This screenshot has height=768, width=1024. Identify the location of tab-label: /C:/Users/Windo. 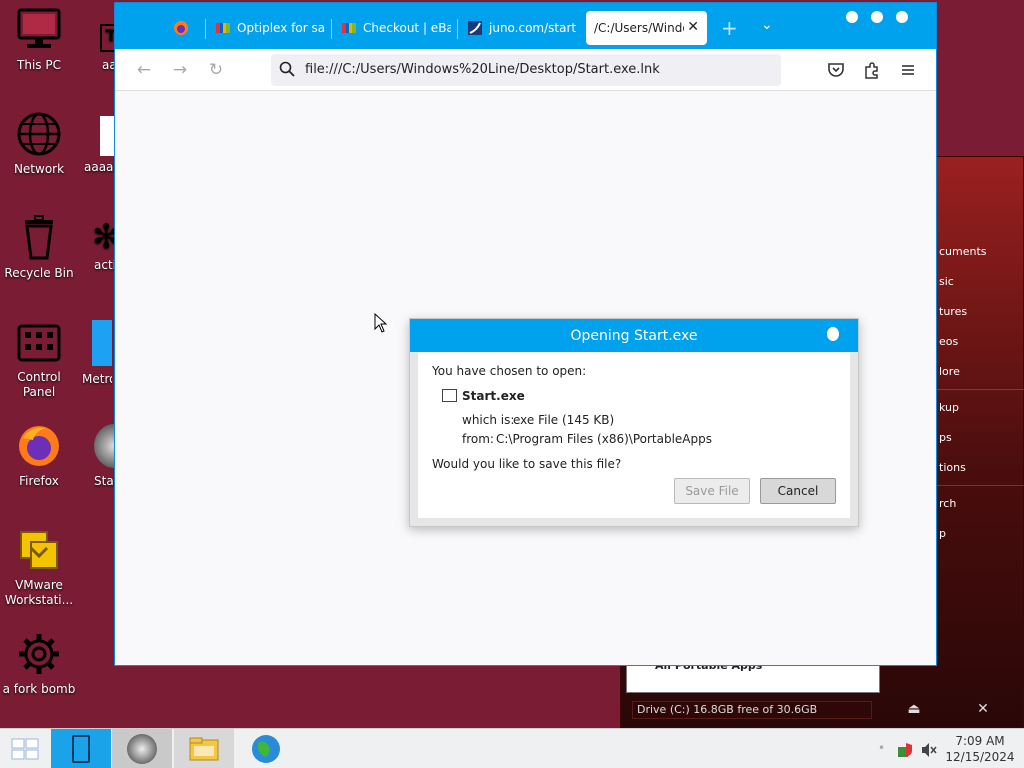
(639, 28).